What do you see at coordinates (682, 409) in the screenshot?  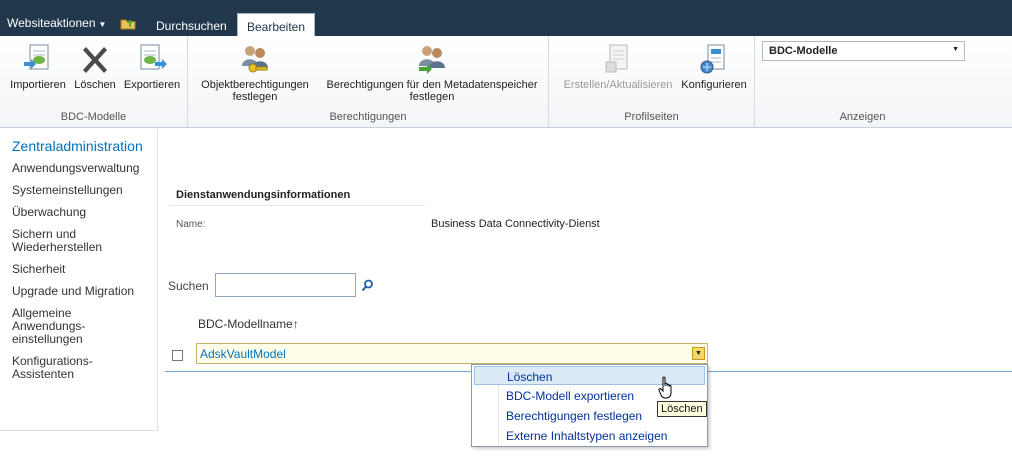 I see `tooltip: Löschen` at bounding box center [682, 409].